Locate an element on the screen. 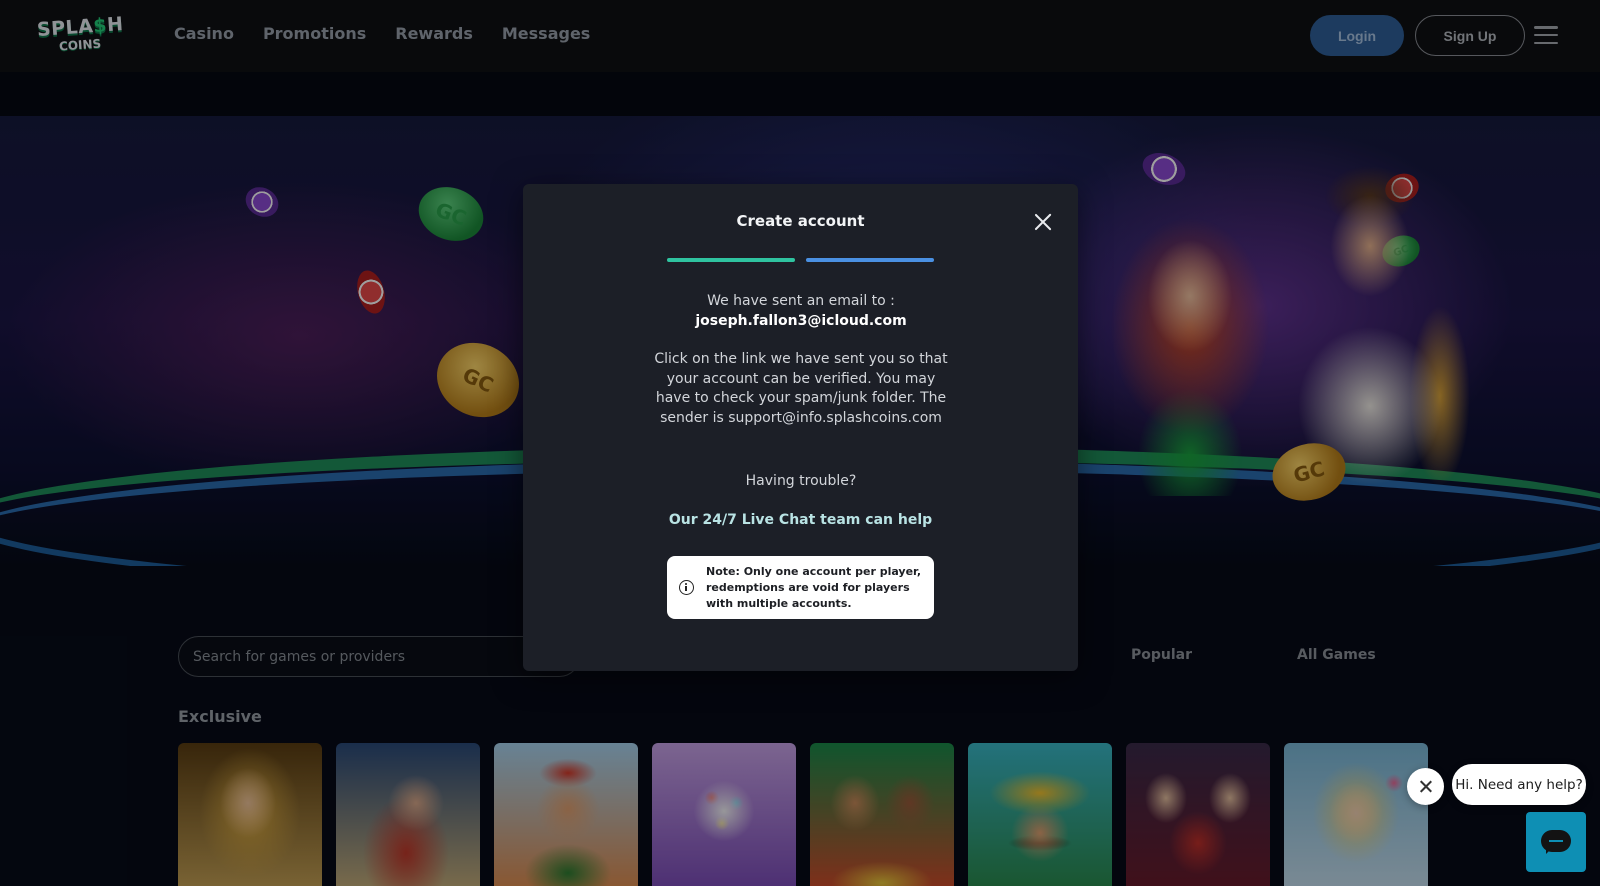 This screenshot has width=1600, height=886. chat-dismiss-close-icon is located at coordinates (1425, 786).